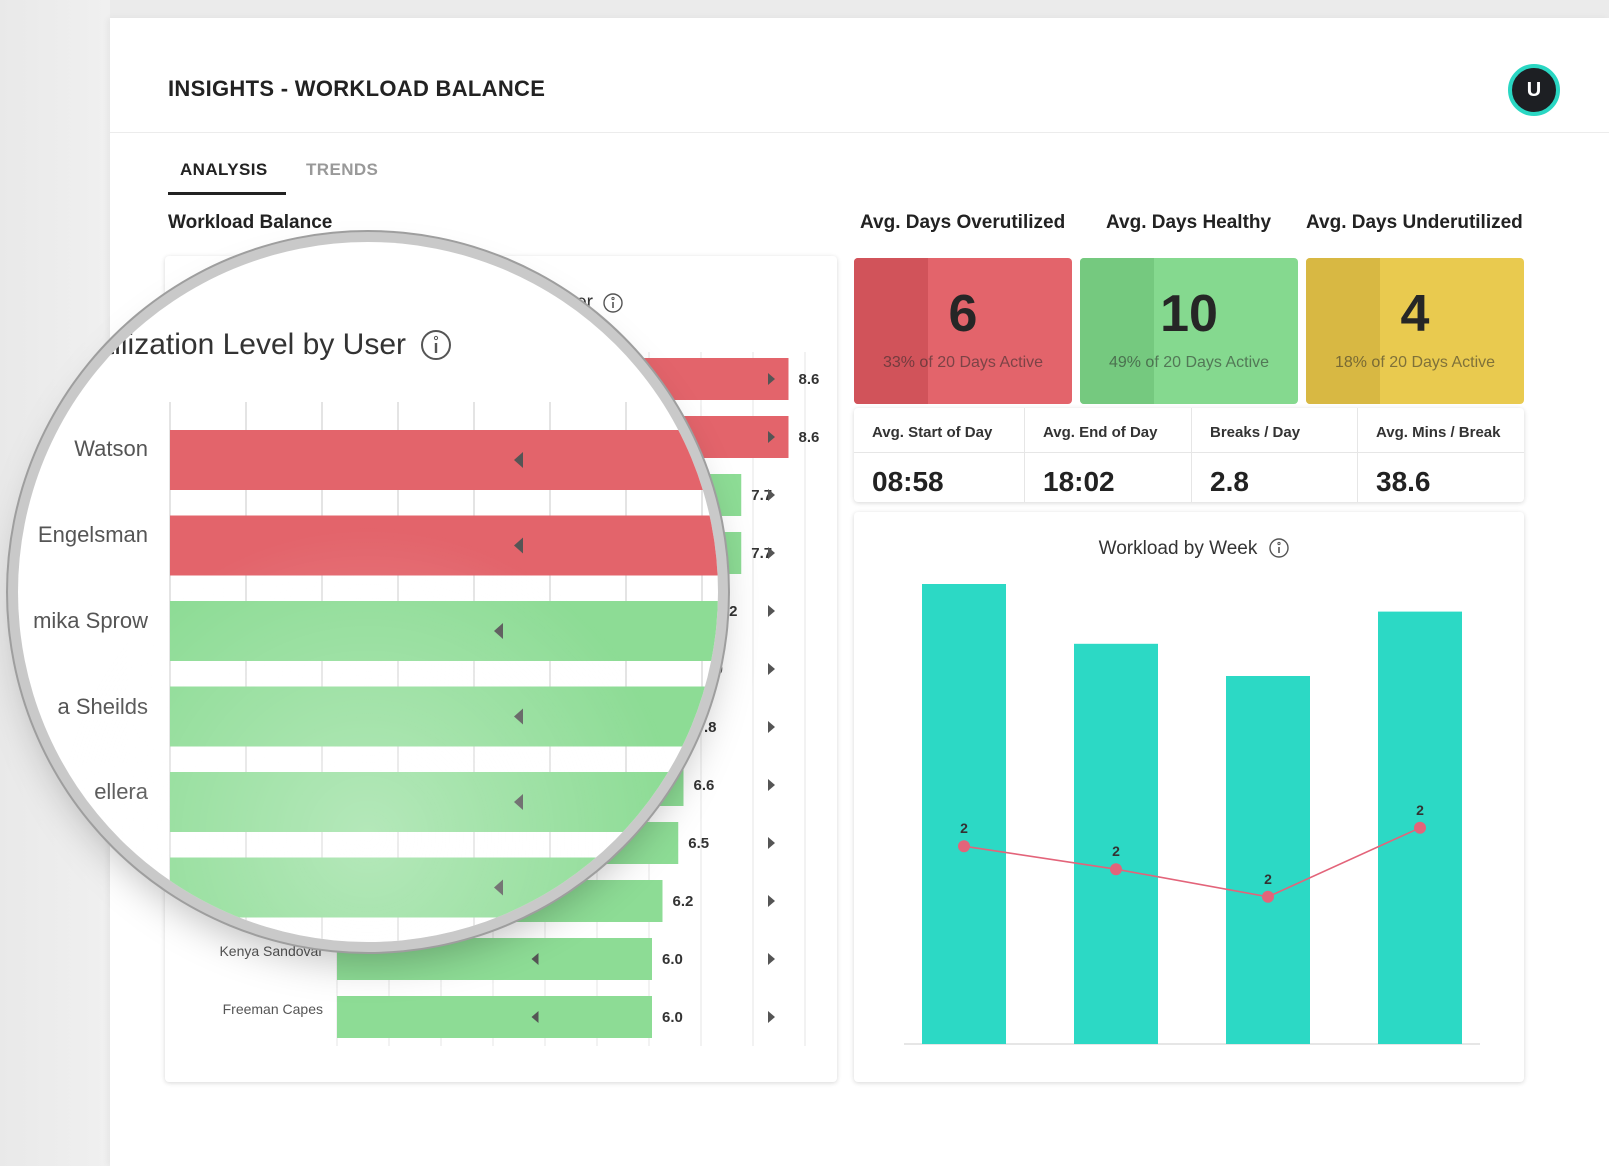 The width and height of the screenshot is (1609, 1166). Describe the element at coordinates (1403, 481) in the screenshot. I see `metric-value: 38.6` at that location.